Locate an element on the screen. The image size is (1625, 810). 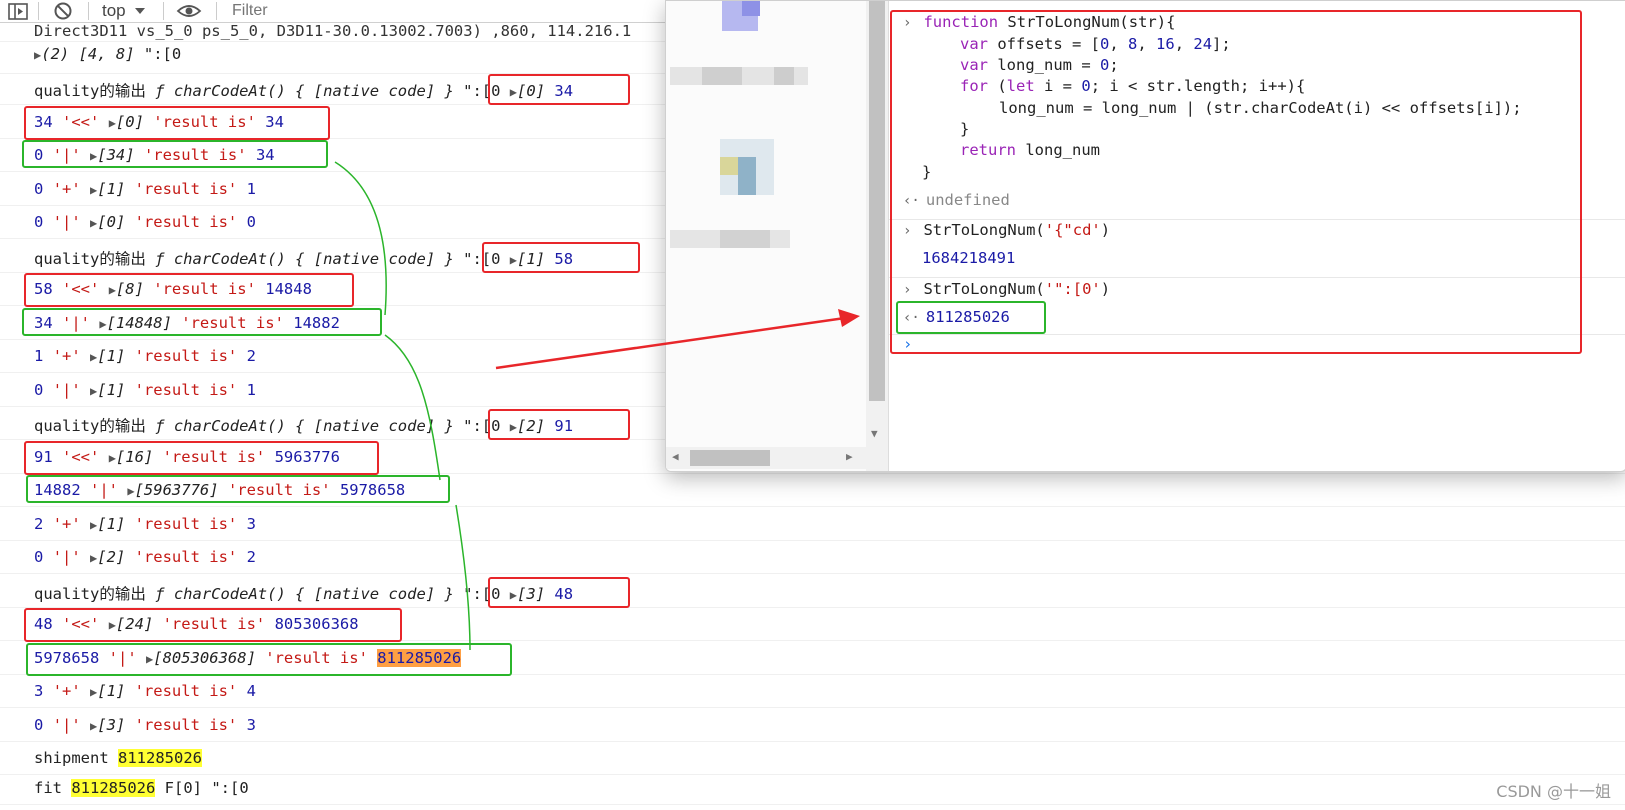
context-selector: top is located at coordinates (124, 11).